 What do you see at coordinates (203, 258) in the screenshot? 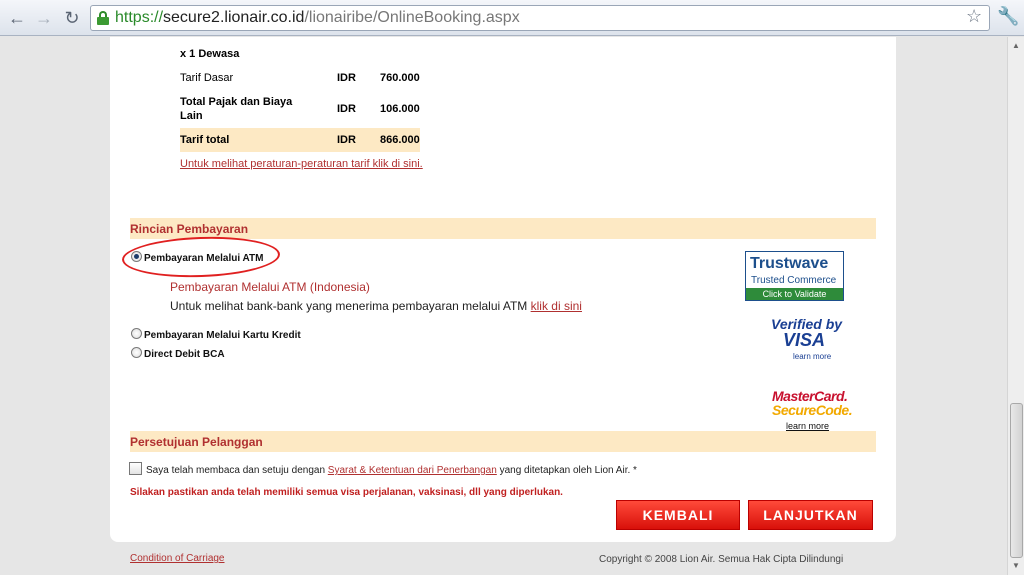
I see `radio-atm-label: Pembayaran Melalui ATM` at bounding box center [203, 258].